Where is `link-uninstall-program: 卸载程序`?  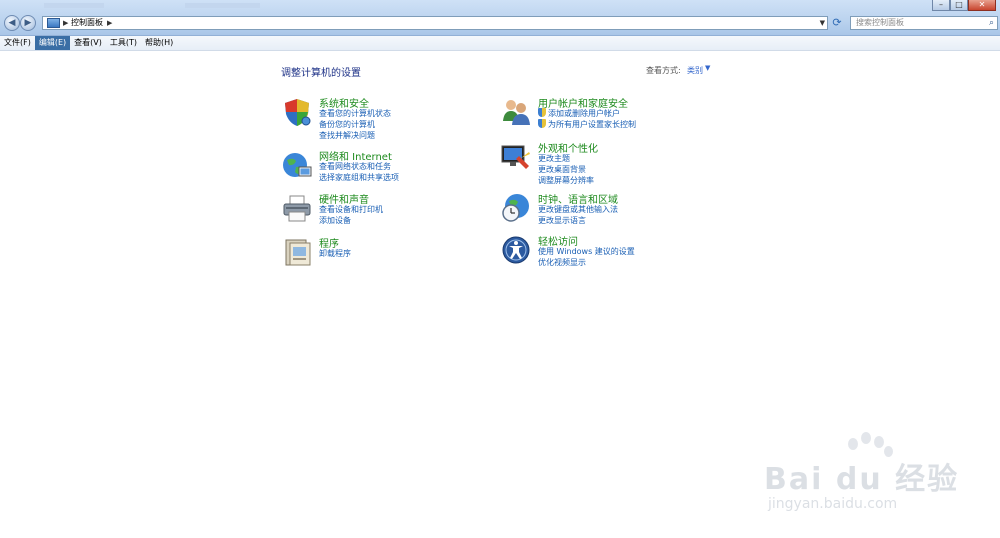 link-uninstall-program: 卸载程序 is located at coordinates (335, 253).